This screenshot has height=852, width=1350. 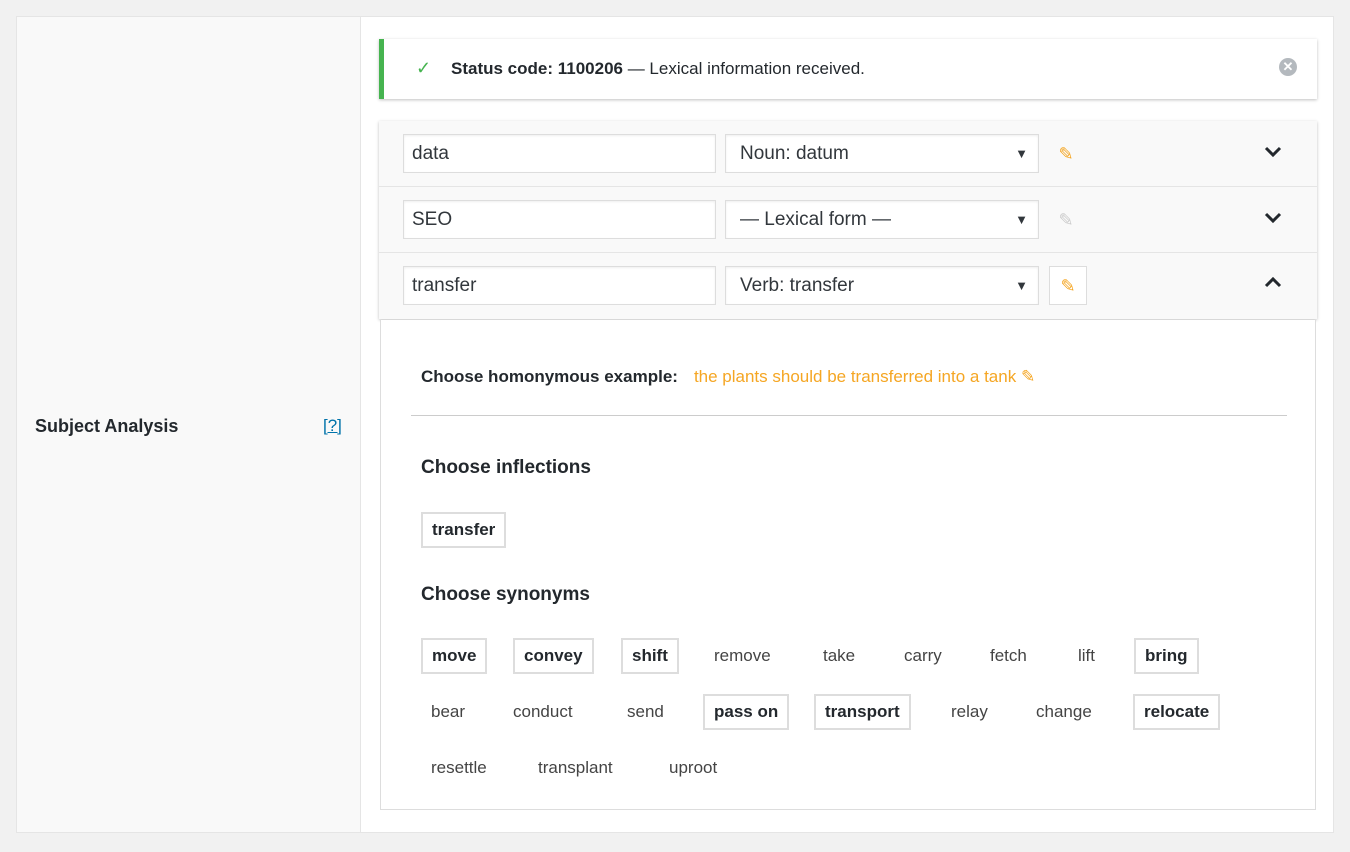 What do you see at coordinates (742, 656) in the screenshot?
I see `synonym-chip: remove` at bounding box center [742, 656].